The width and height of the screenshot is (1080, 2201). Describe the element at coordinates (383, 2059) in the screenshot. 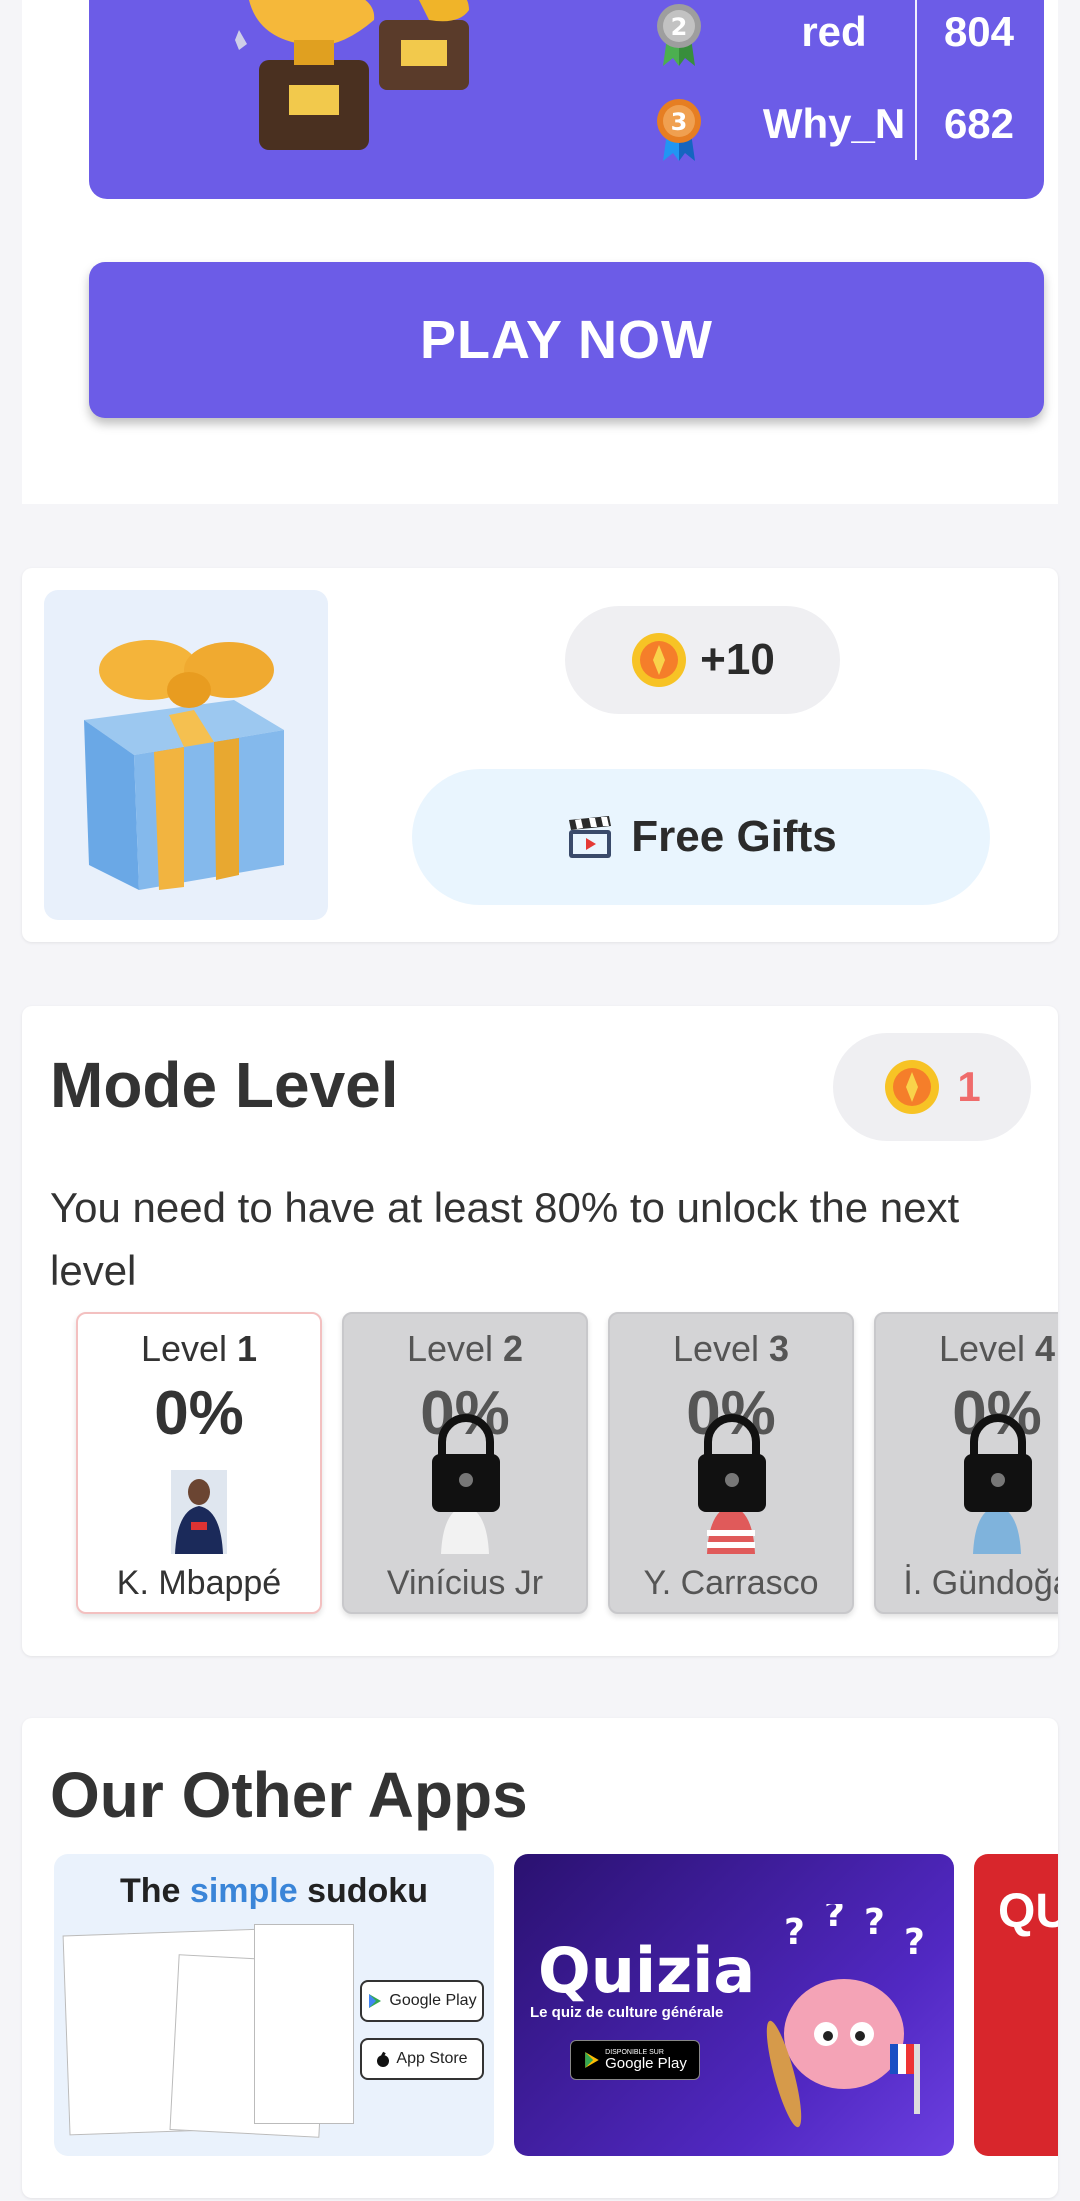

I see `apple-icon` at that location.